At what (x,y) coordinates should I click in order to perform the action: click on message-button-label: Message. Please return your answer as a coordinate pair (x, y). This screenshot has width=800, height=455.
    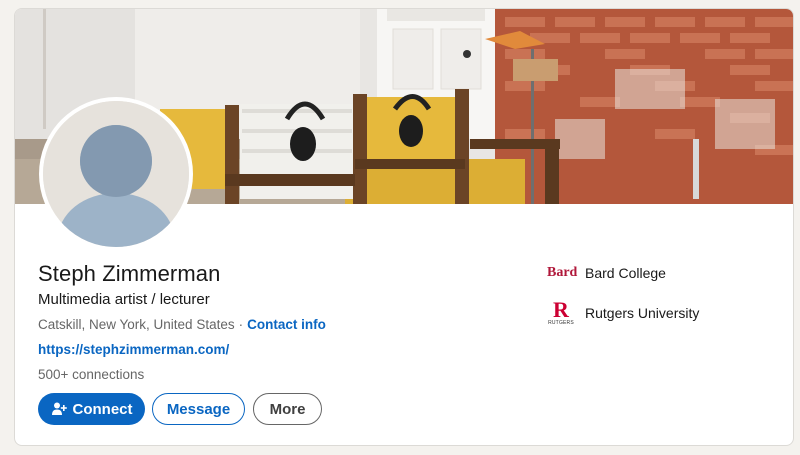
    Looking at the image, I should click on (198, 409).